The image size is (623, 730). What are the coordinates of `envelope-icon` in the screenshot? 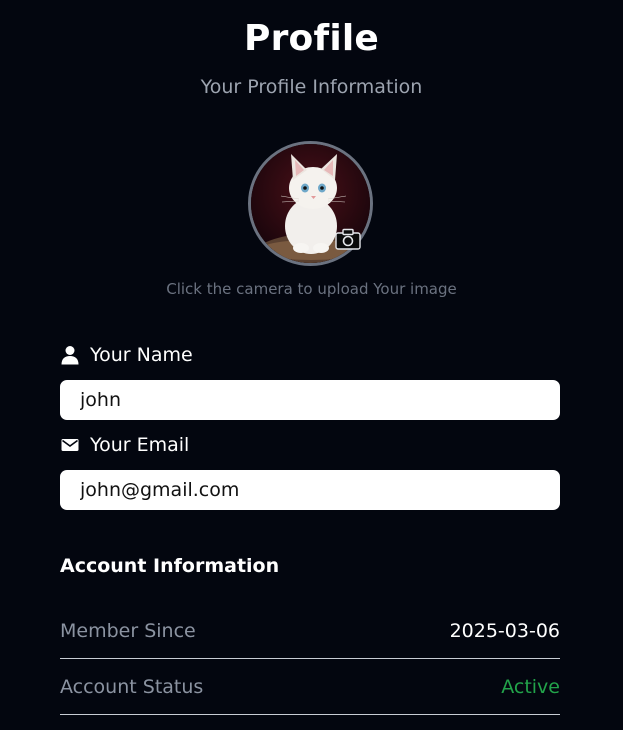 It's located at (70, 445).